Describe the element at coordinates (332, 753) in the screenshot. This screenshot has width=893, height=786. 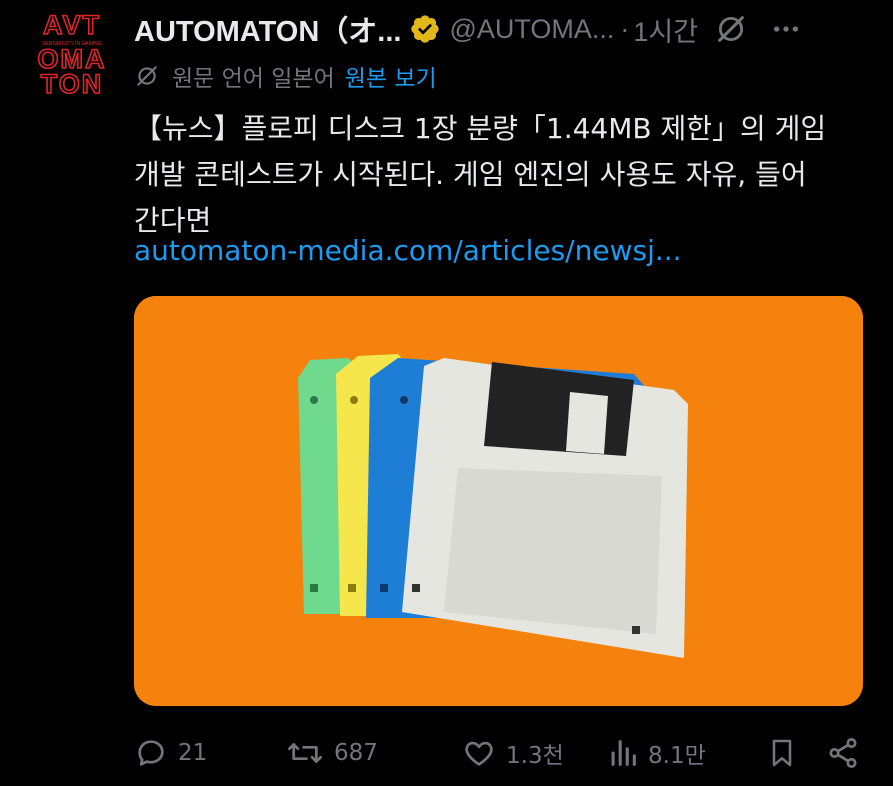
I see `repost-button: 687` at that location.